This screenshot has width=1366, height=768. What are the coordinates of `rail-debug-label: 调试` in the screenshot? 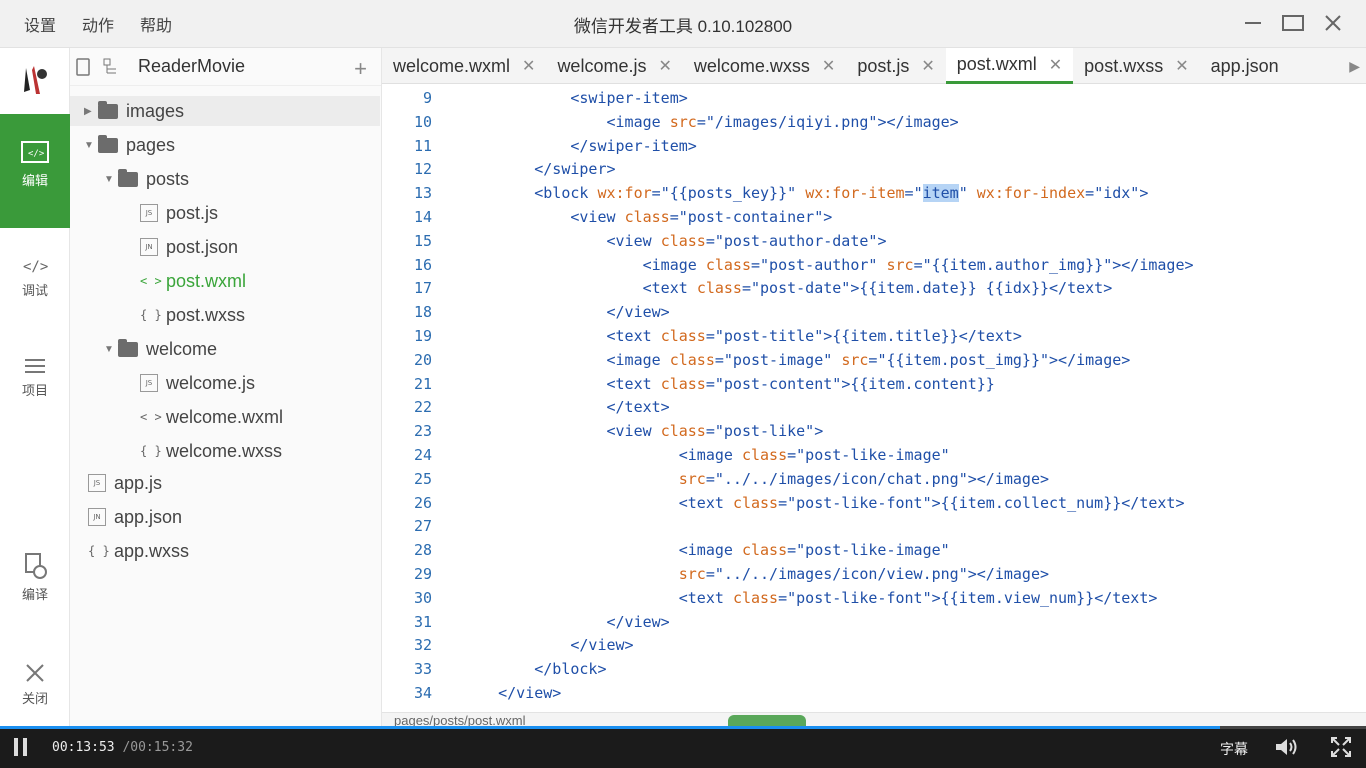 It's located at (34, 290).